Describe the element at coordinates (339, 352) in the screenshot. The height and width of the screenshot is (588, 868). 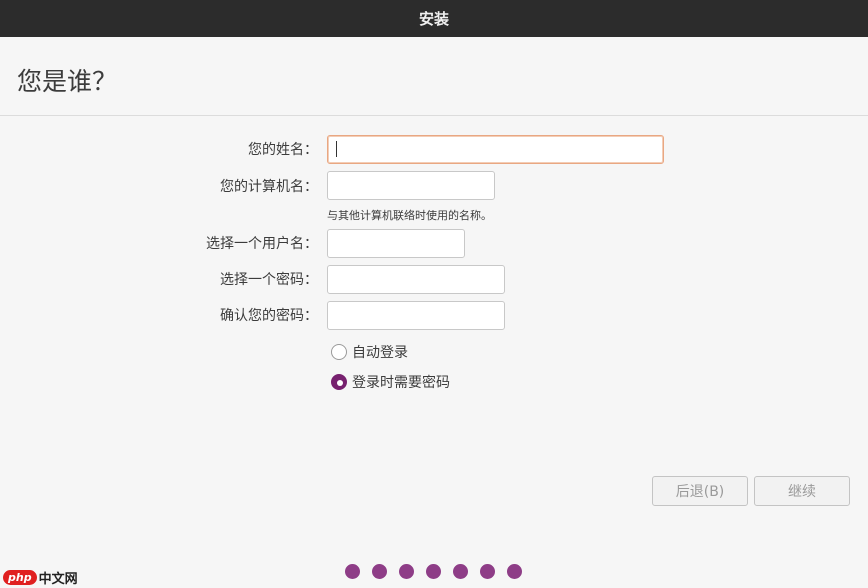
I see `auto-login-radio` at that location.